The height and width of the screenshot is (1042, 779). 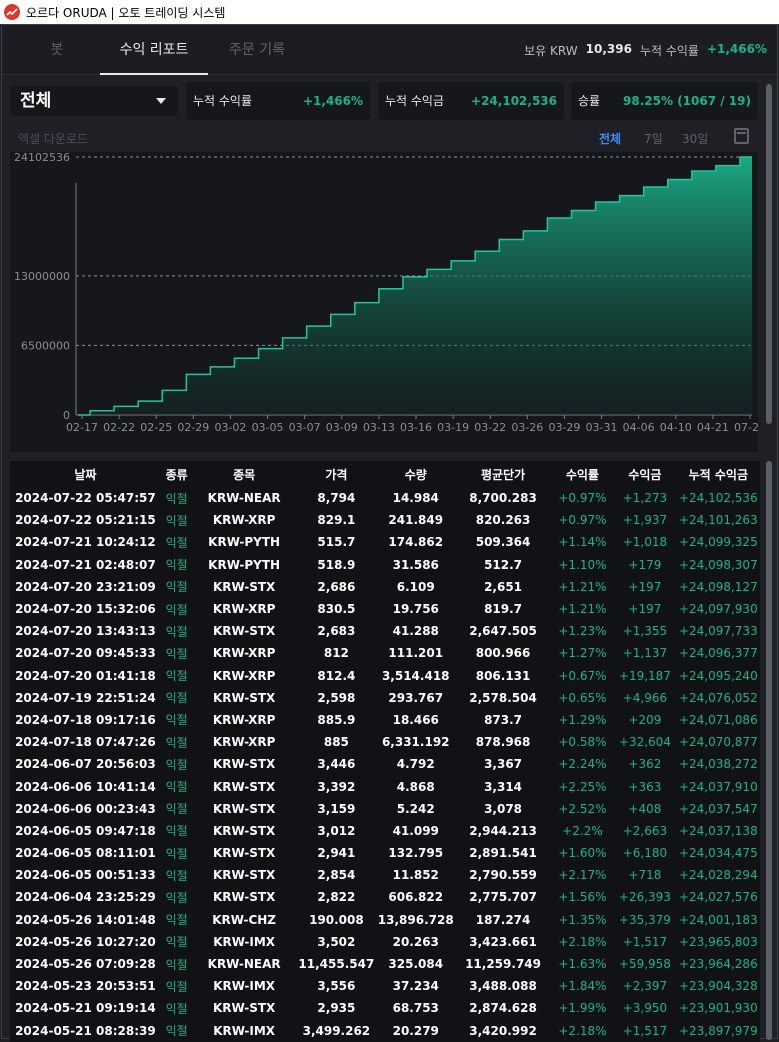 I want to click on x-tick-label: 04-06, so click(x=639, y=427).